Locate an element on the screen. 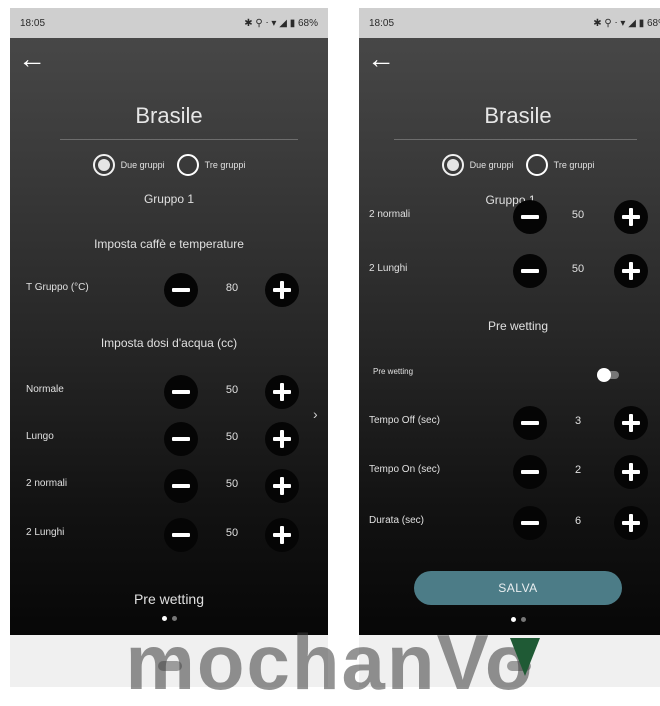 The height and width of the screenshot is (706, 660). row-label: Normale is located at coordinates (45, 389).